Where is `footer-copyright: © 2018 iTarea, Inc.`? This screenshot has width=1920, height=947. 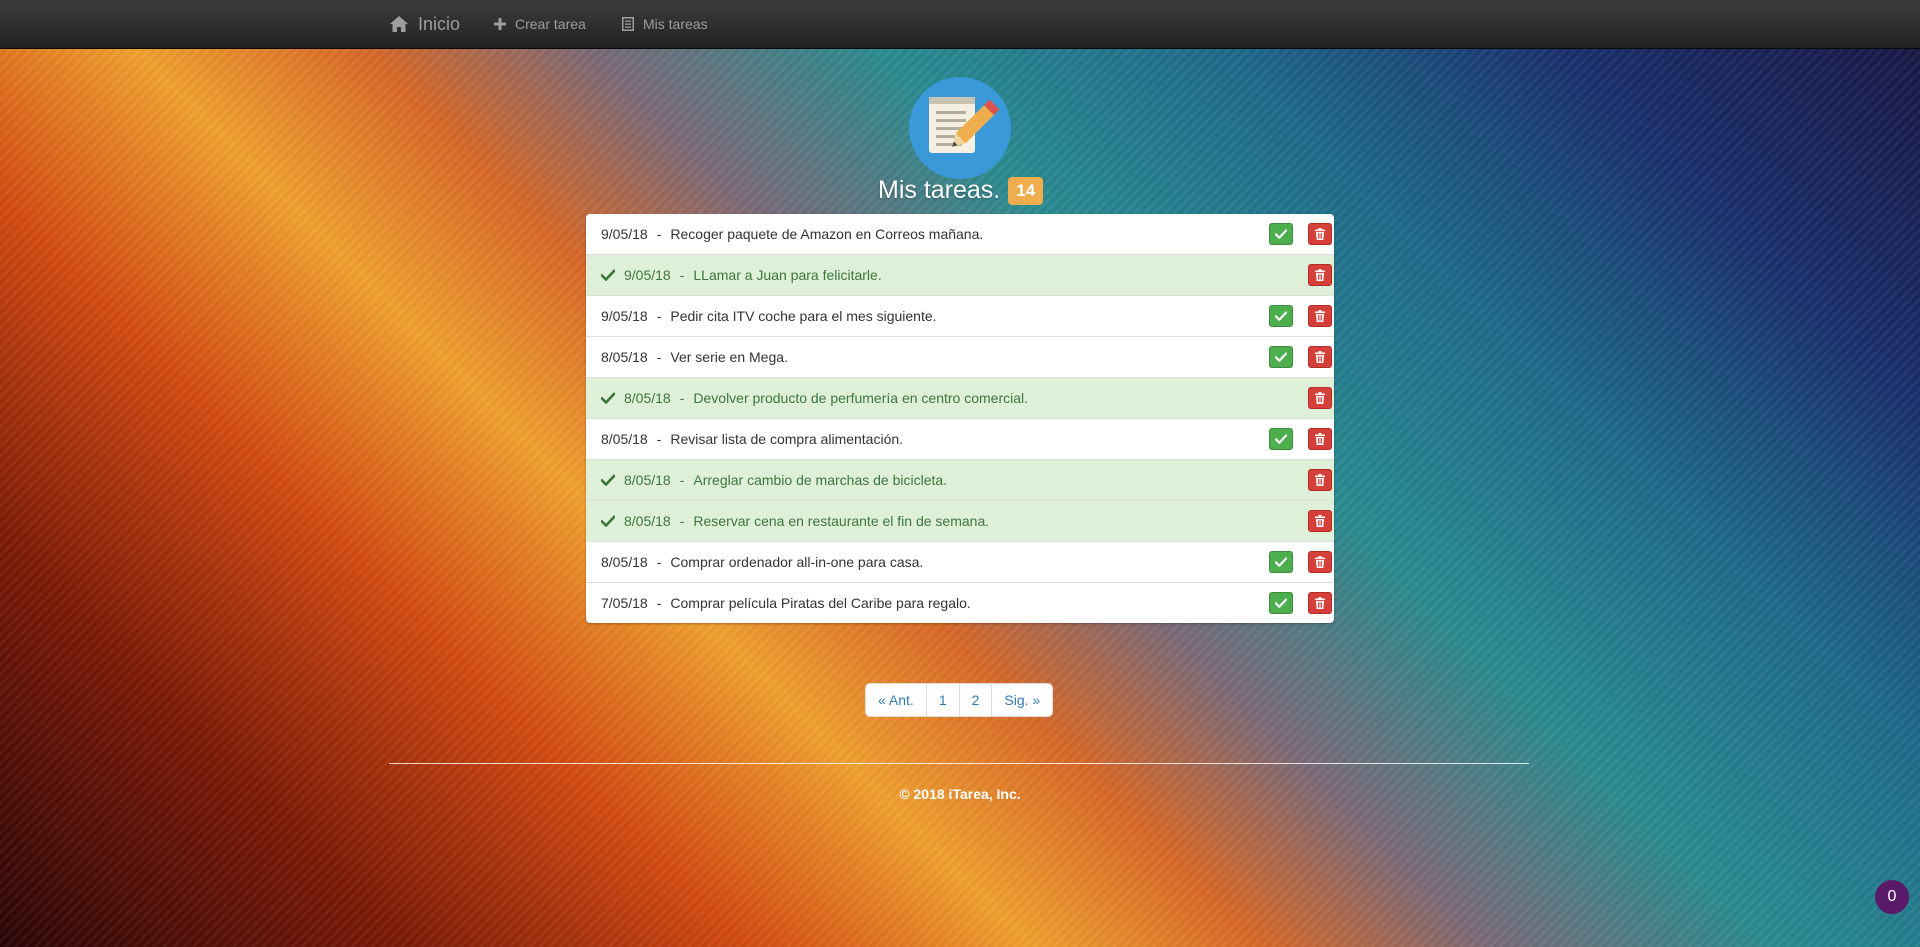
footer-copyright: © 2018 iTarea, Inc. is located at coordinates (960, 794).